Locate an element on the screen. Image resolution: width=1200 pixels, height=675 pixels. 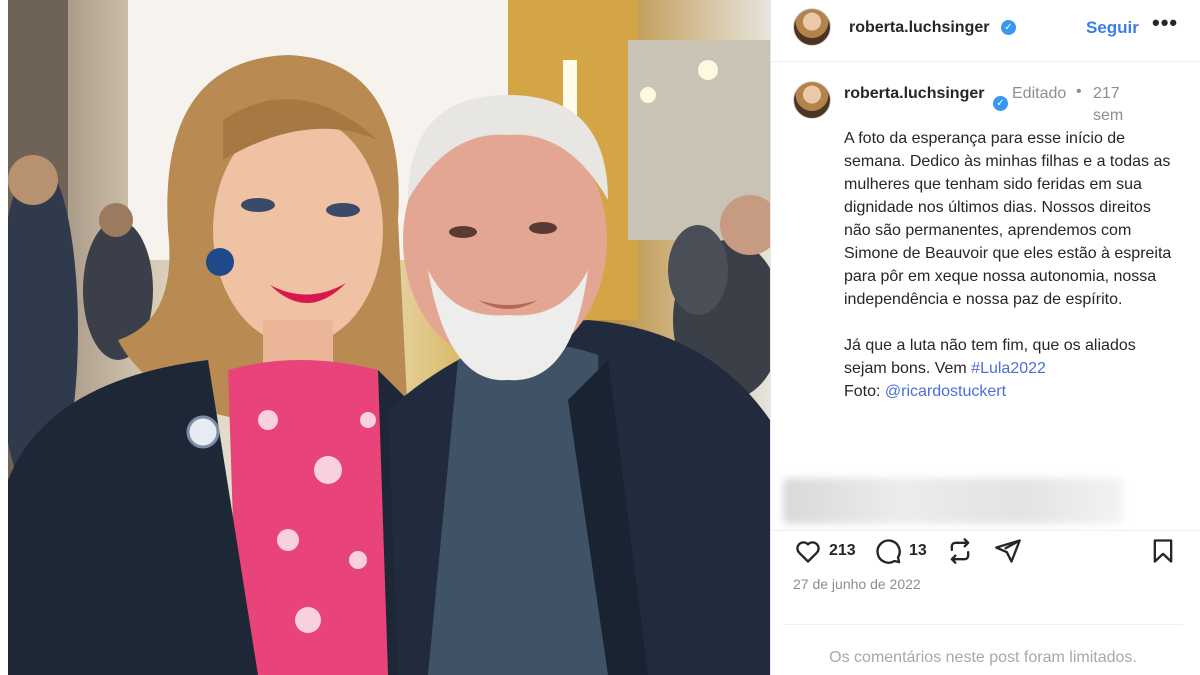
hashtag-link: #Lula2022 is located at coordinates (1008, 368).